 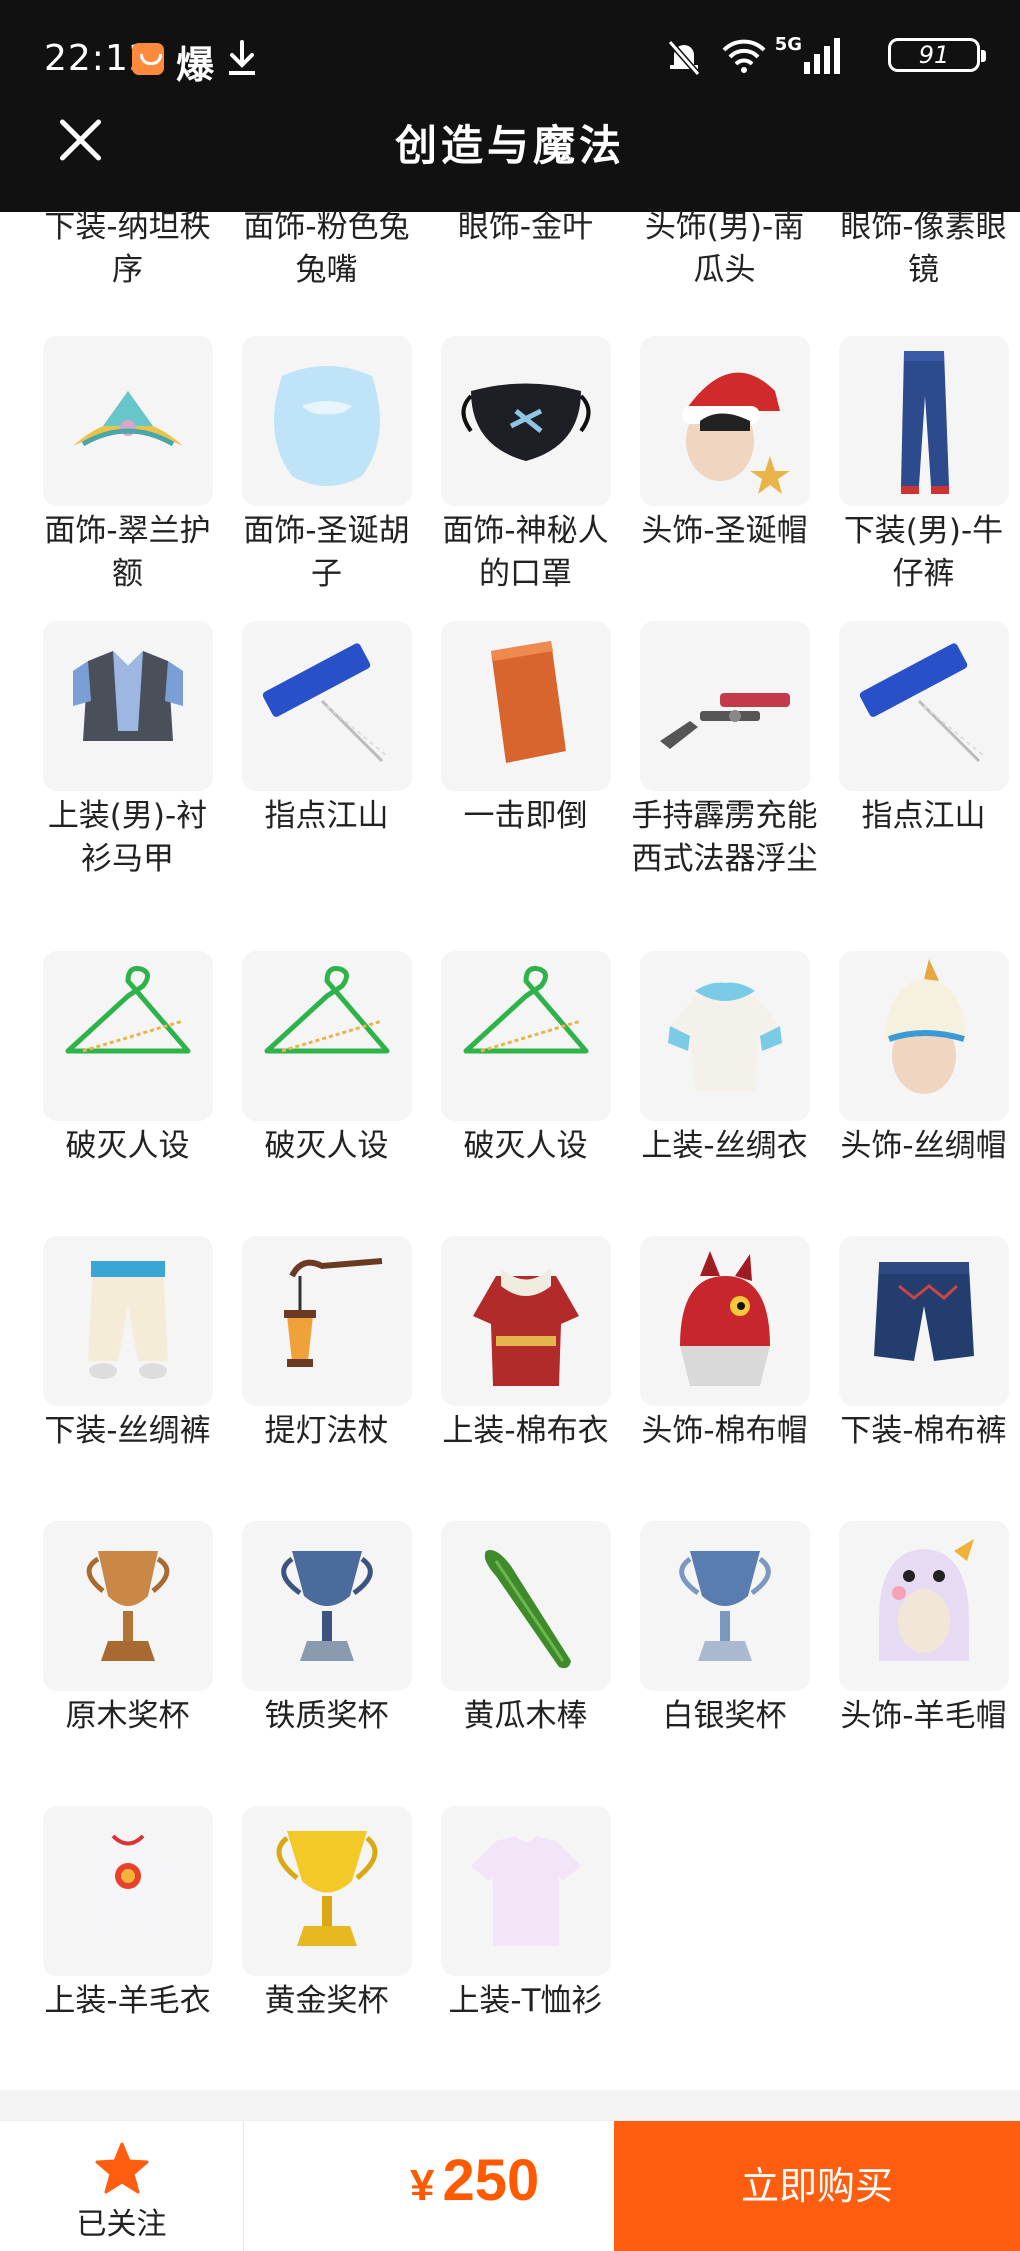 What do you see at coordinates (326, 2001) in the screenshot?
I see `item-name: 黄金奖杯` at bounding box center [326, 2001].